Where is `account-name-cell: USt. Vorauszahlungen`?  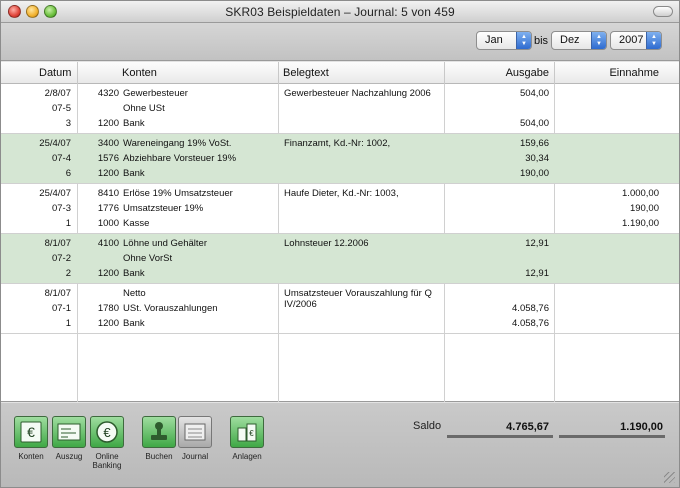 account-name-cell: USt. Vorauszahlungen is located at coordinates (170, 308).